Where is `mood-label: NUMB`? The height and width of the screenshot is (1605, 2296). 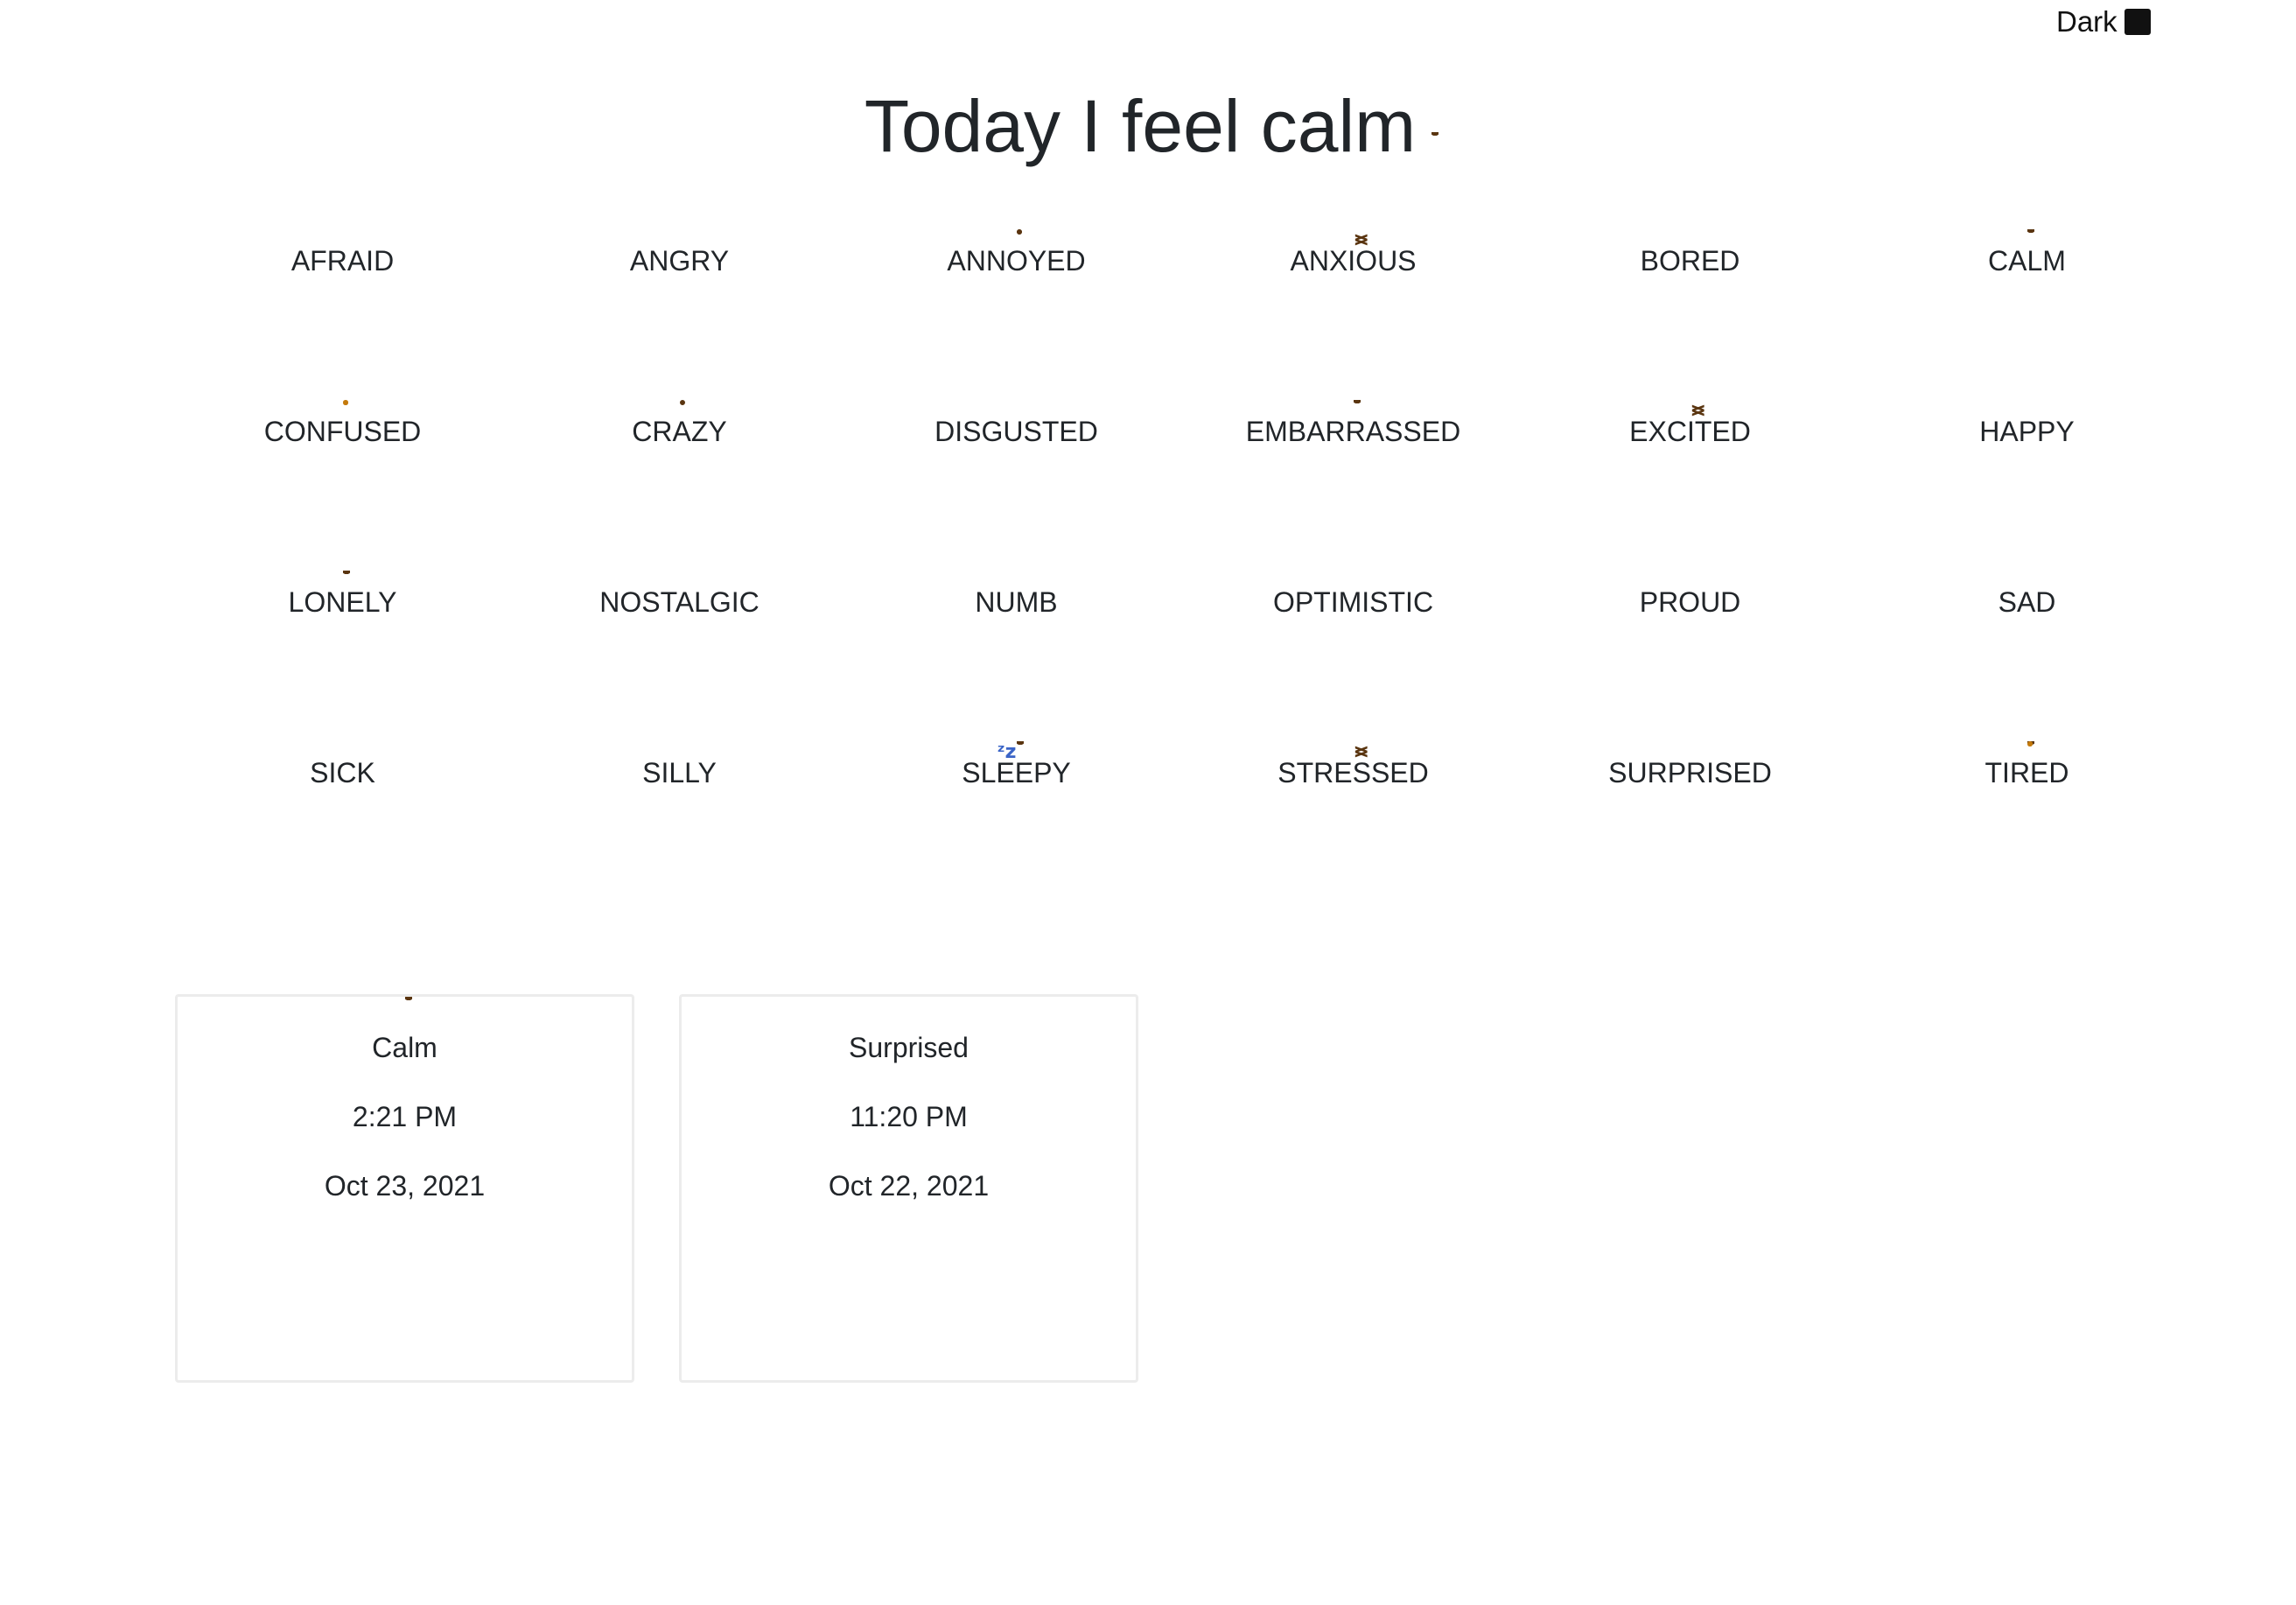 mood-label: NUMB is located at coordinates (1016, 602).